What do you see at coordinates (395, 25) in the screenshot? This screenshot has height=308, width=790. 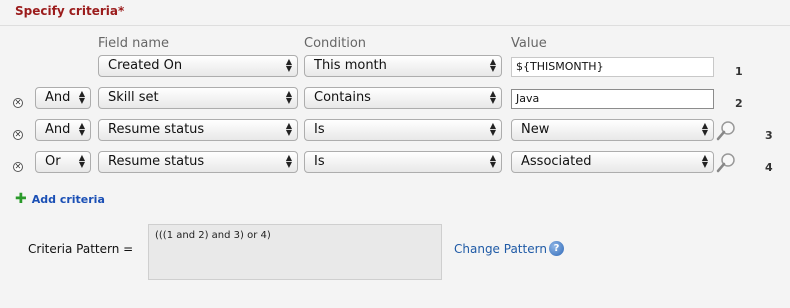 I see `title-divider` at bounding box center [395, 25].